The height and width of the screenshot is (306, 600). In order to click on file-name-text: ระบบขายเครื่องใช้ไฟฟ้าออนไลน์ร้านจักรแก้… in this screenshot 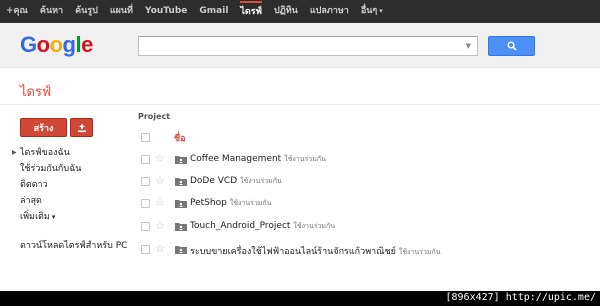, I will do `click(293, 252)`.